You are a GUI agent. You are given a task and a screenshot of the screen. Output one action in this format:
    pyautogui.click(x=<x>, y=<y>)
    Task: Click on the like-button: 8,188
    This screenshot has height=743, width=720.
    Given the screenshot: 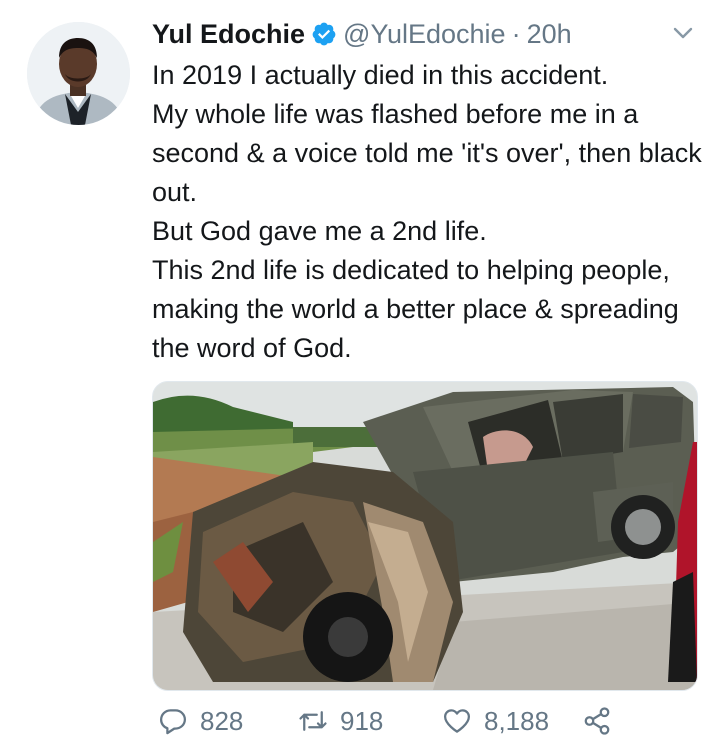 What is the action you would take?
    pyautogui.click(x=495, y=721)
    